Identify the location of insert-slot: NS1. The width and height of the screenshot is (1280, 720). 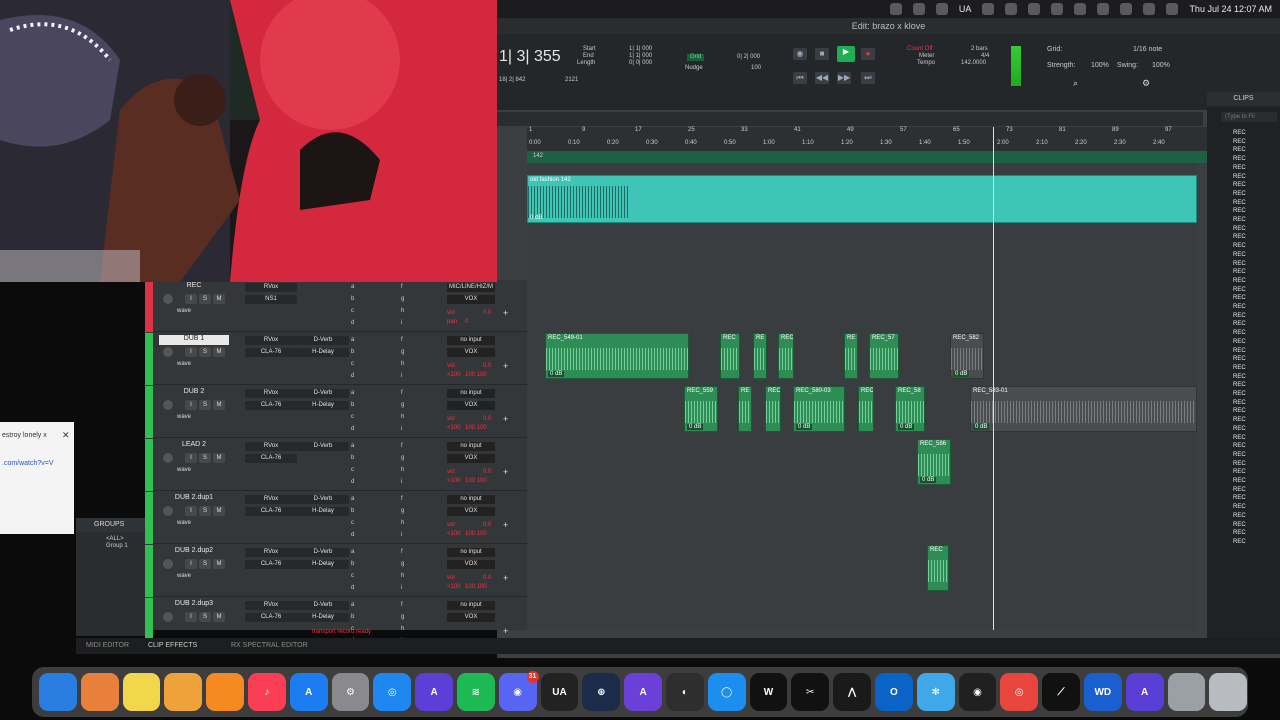
(271, 299).